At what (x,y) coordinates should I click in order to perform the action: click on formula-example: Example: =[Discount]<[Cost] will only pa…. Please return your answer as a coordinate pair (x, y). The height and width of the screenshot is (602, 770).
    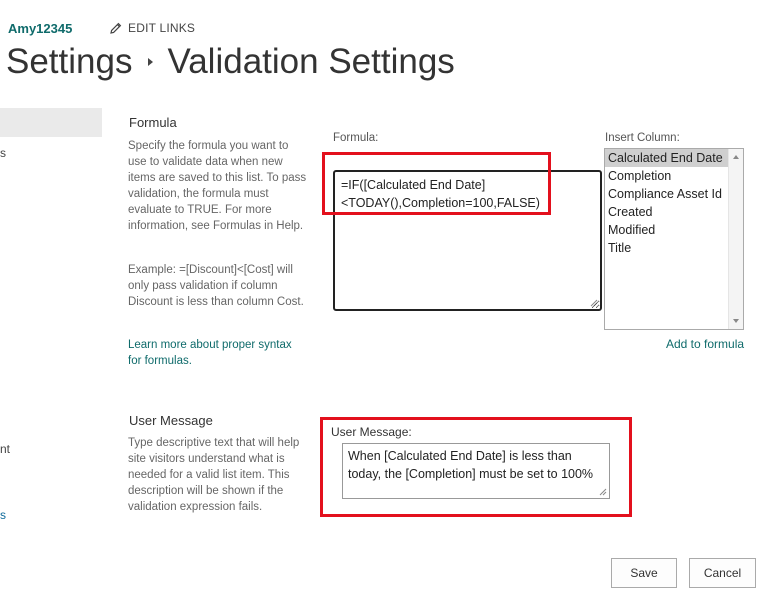
    Looking at the image, I should click on (216, 286).